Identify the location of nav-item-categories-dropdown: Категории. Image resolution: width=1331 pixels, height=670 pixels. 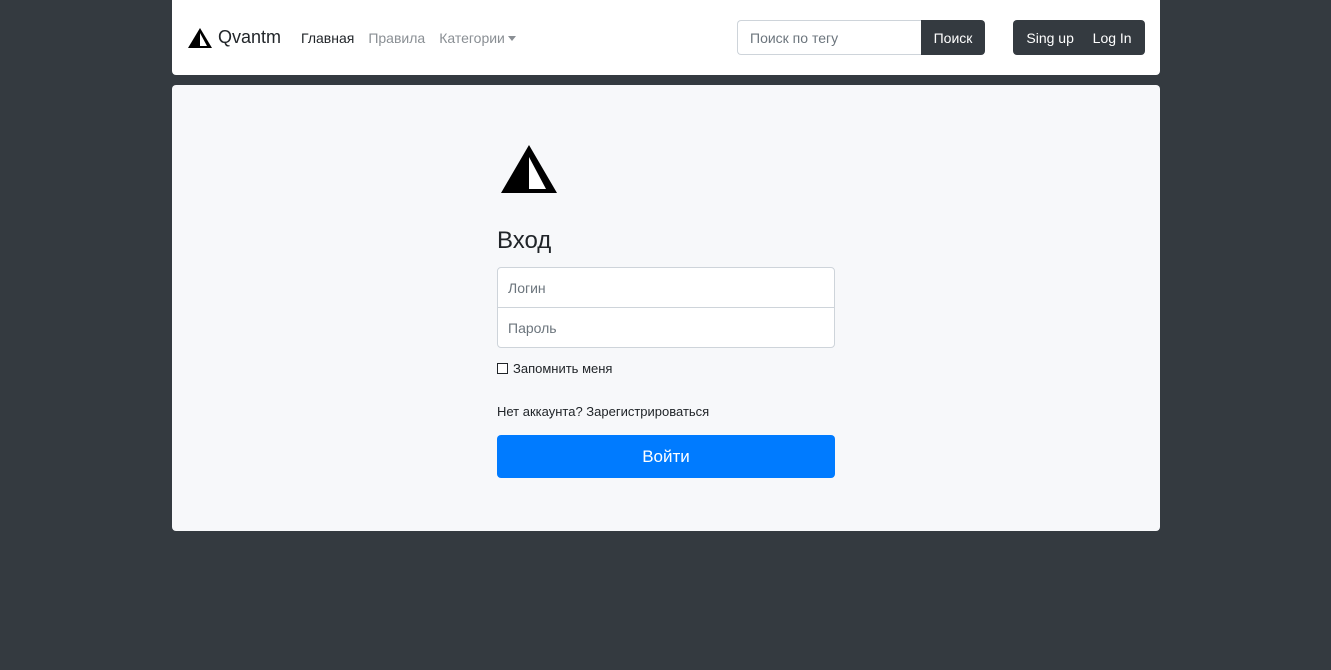
(477, 38).